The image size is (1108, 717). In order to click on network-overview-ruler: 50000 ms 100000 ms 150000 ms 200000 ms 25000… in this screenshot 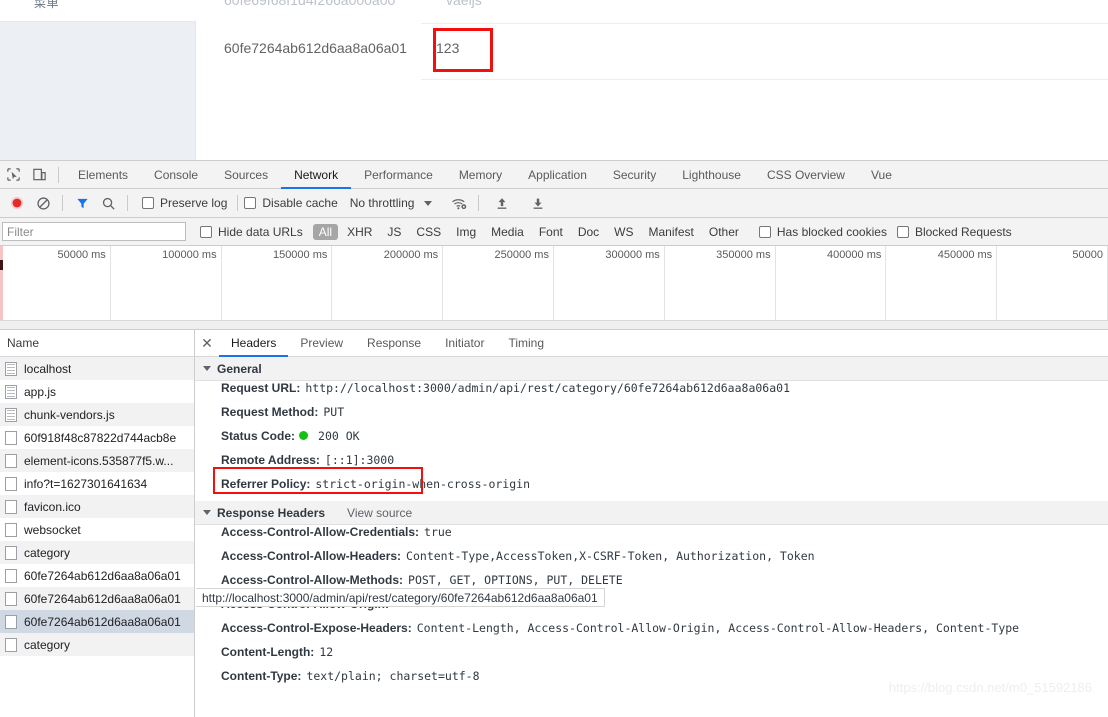, I will do `click(554, 288)`.